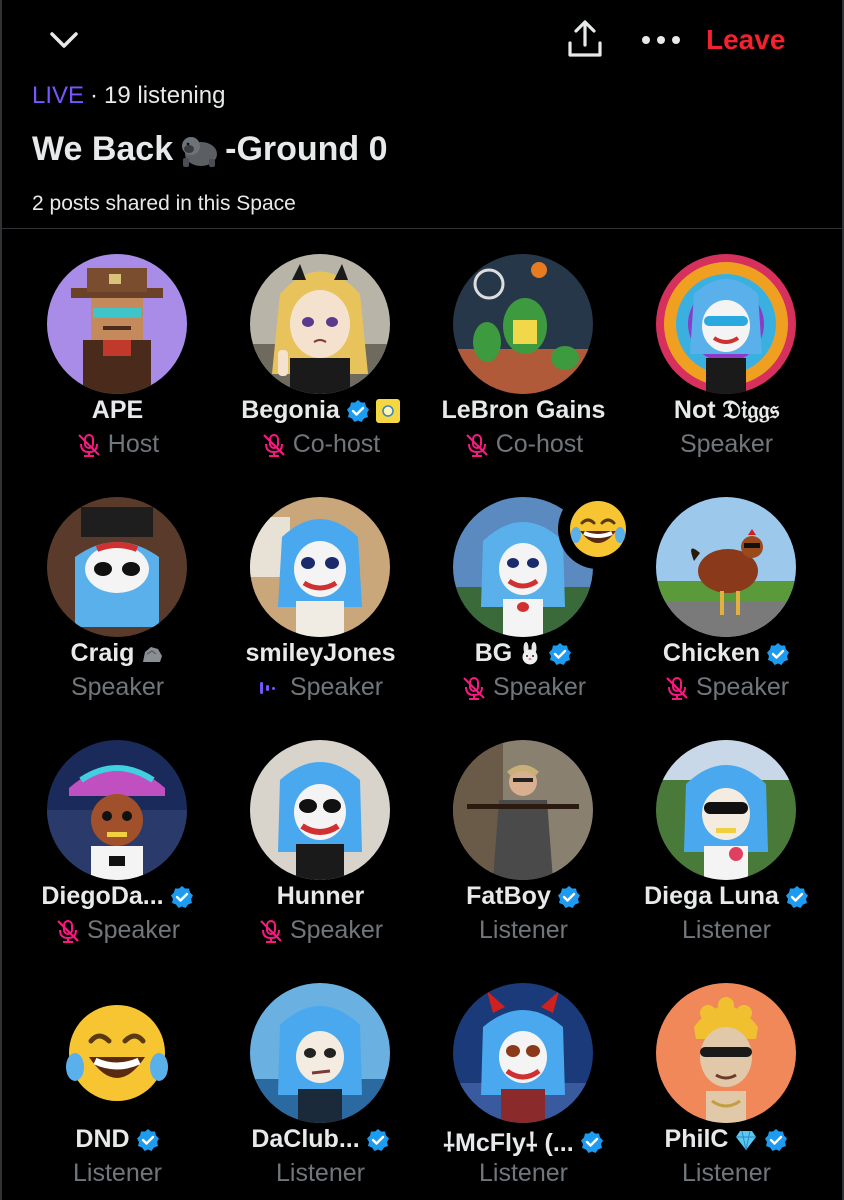  Describe the element at coordinates (58, 95) in the screenshot. I see `live-label: LIVE` at that location.